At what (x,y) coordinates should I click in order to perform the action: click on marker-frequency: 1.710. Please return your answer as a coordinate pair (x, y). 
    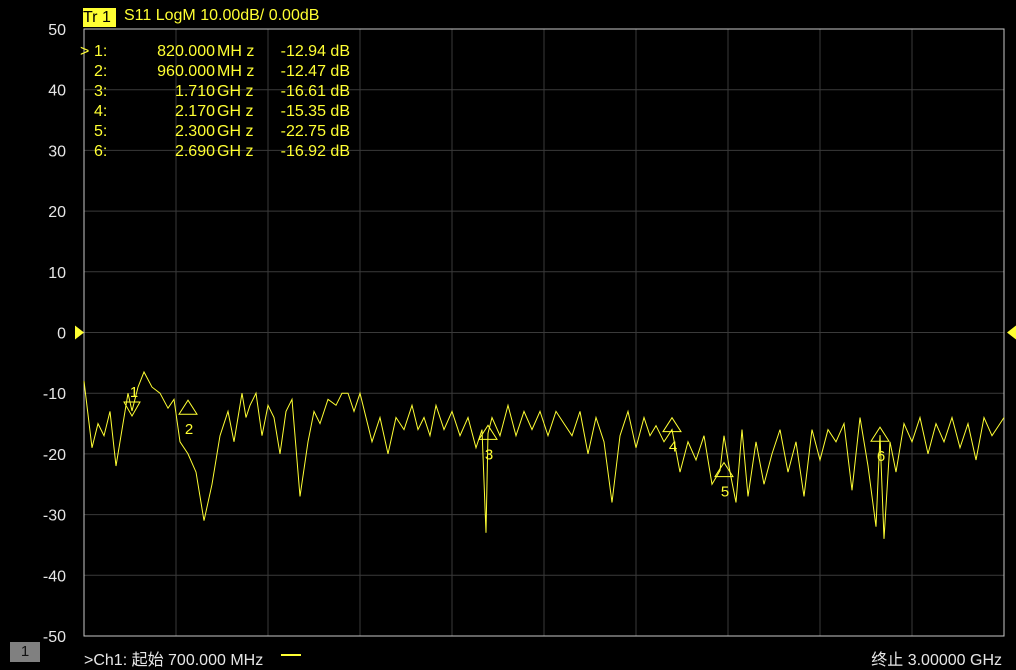
    Looking at the image, I should click on (194, 91).